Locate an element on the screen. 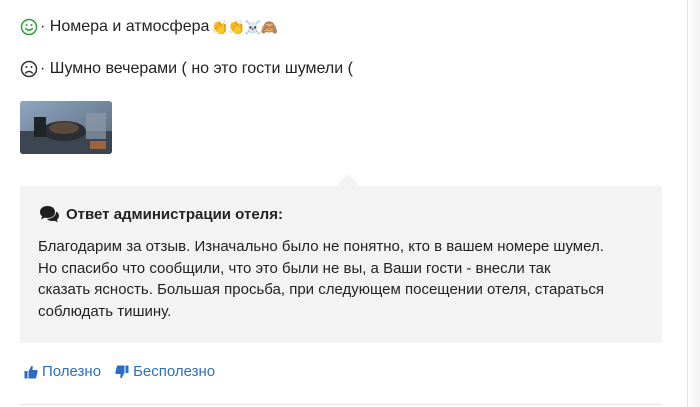 The width and height of the screenshot is (700, 407). review-pros: · Номера и атмосфера 👏👏☠️🙈 is located at coordinates (149, 27).